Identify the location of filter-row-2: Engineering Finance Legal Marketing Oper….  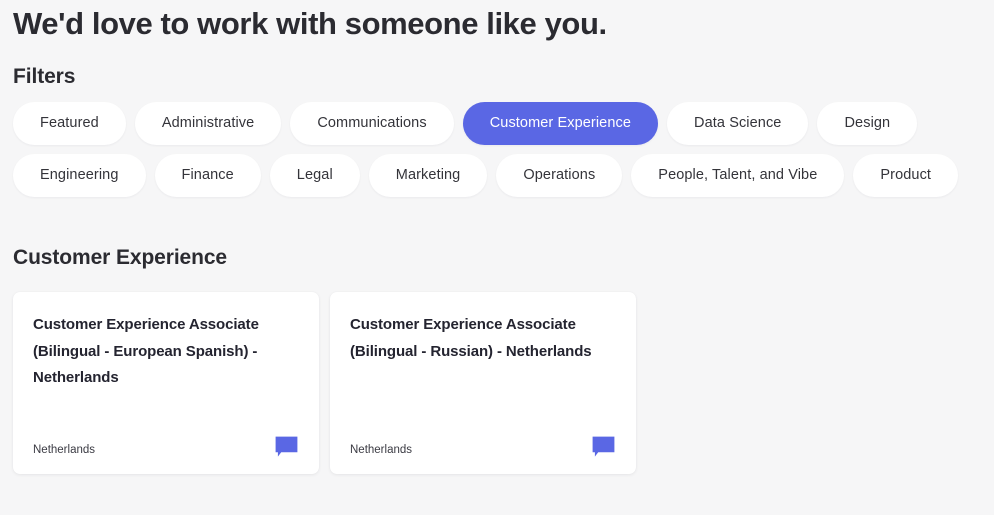
(503, 175).